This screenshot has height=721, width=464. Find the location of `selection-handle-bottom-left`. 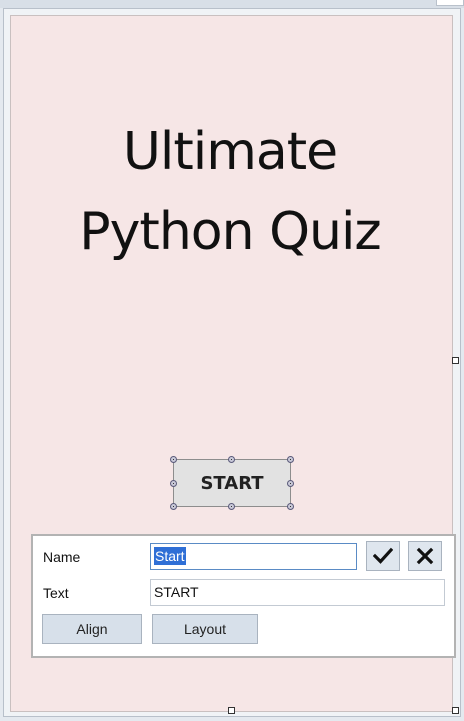

selection-handle-bottom-left is located at coordinates (173, 506).